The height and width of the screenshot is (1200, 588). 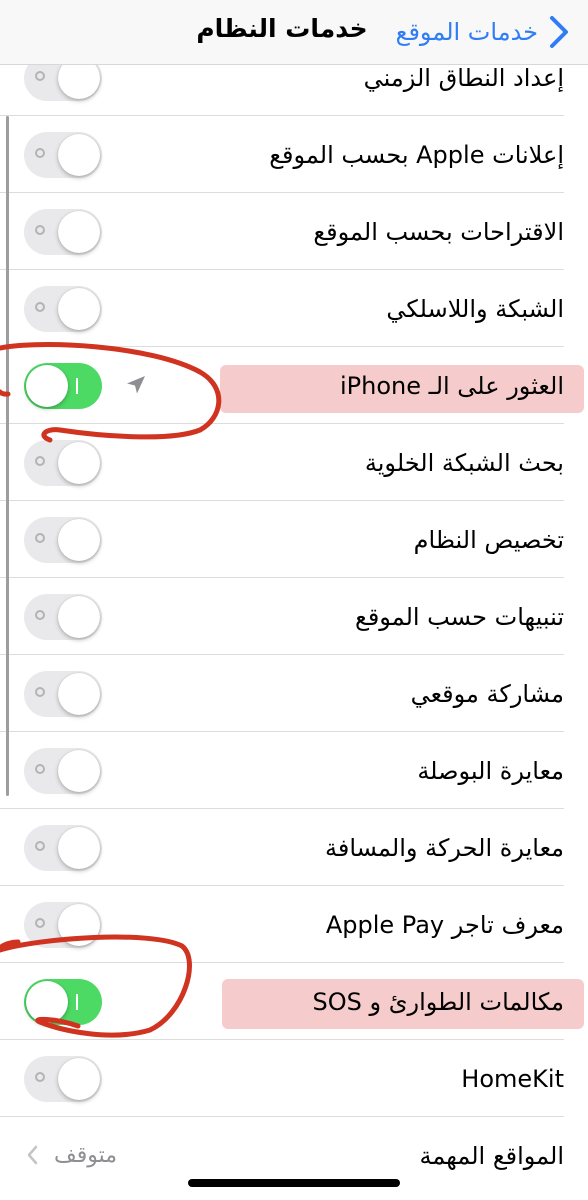 What do you see at coordinates (438, 231) in the screenshot?
I see `row-label: الاقتراحات بحسب الموقع` at bounding box center [438, 231].